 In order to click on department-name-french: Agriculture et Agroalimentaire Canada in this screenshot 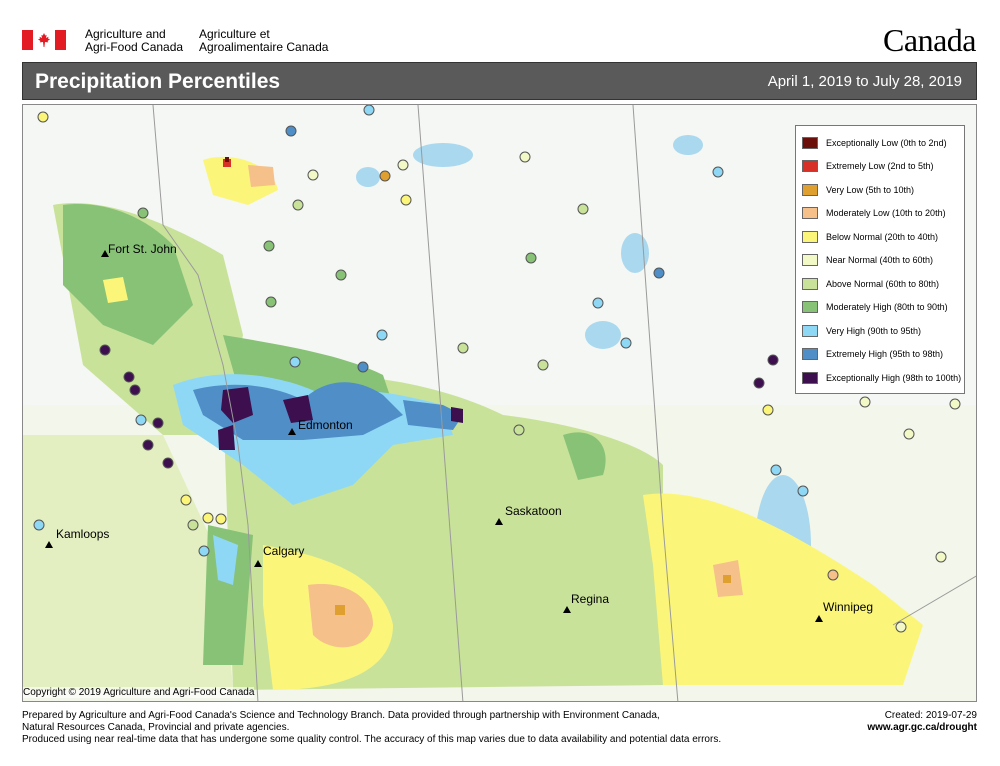, I will do `click(263, 41)`.